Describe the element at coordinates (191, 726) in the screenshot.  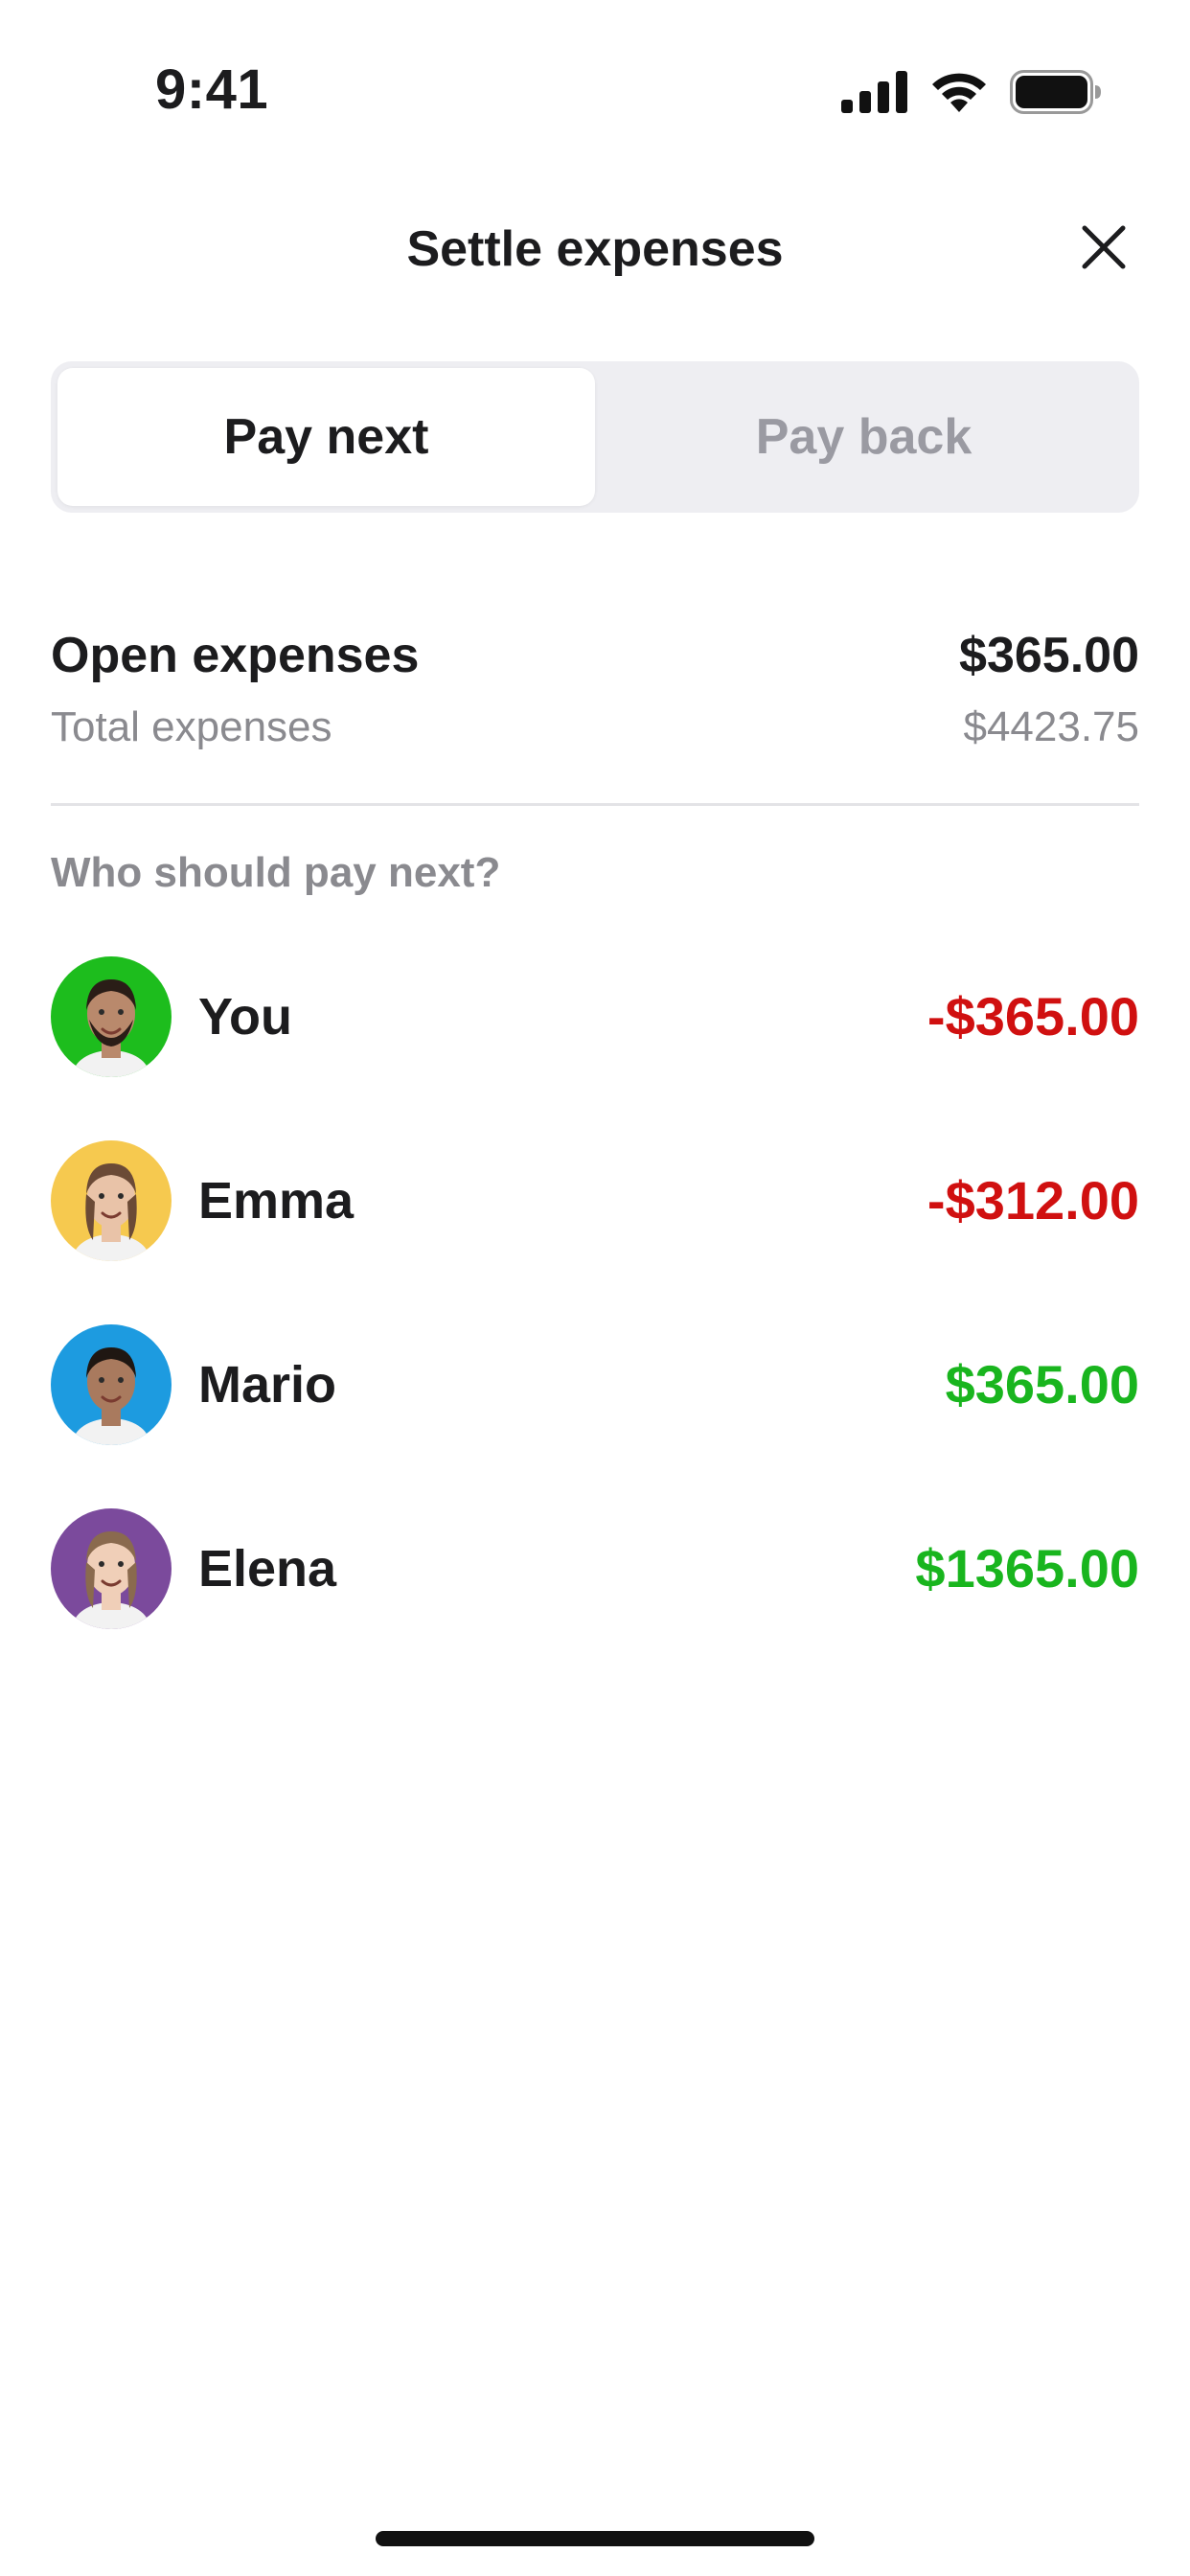
I see `total-expenses-label: Total expenses` at that location.